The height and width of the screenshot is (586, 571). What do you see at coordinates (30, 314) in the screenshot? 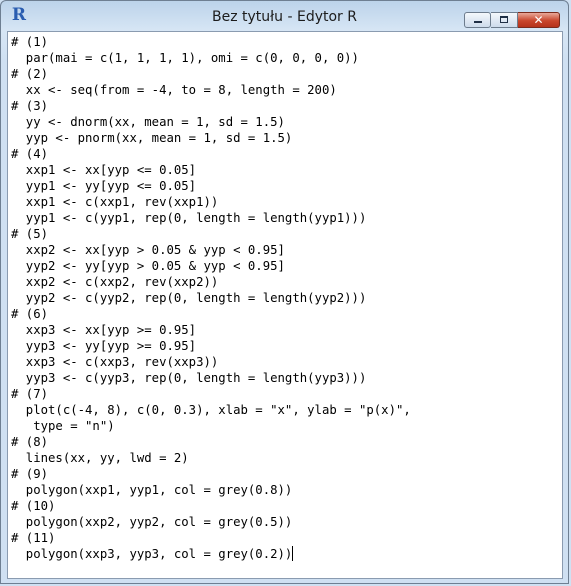
I see `code-line: # (6)` at bounding box center [30, 314].